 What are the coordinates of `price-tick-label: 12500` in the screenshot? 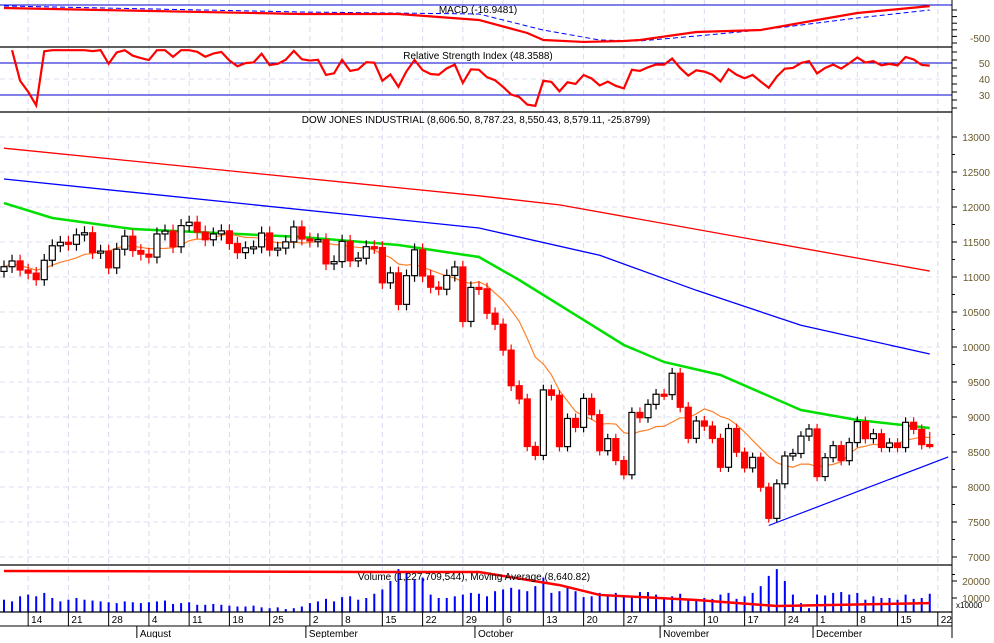 It's located at (976, 173).